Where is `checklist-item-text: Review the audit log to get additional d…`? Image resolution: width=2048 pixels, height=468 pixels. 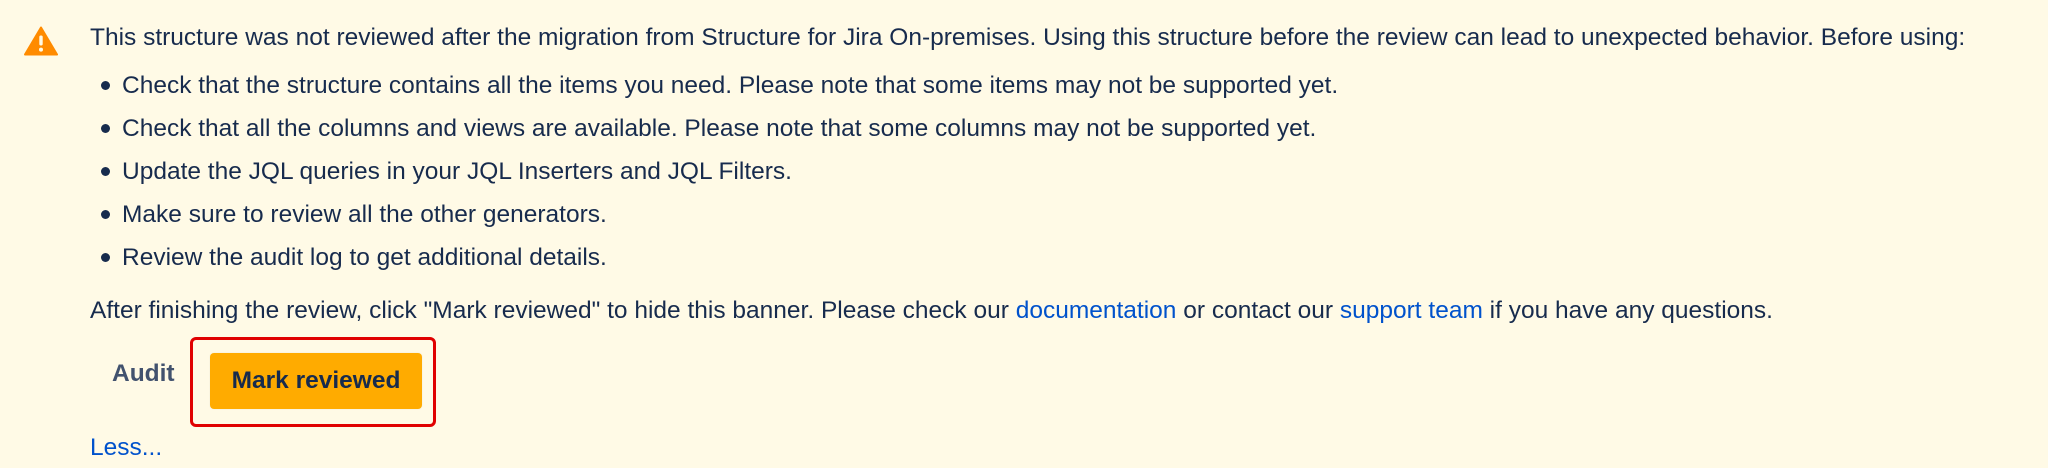
checklist-item-text: Review the audit log to get additional d… is located at coordinates (364, 257).